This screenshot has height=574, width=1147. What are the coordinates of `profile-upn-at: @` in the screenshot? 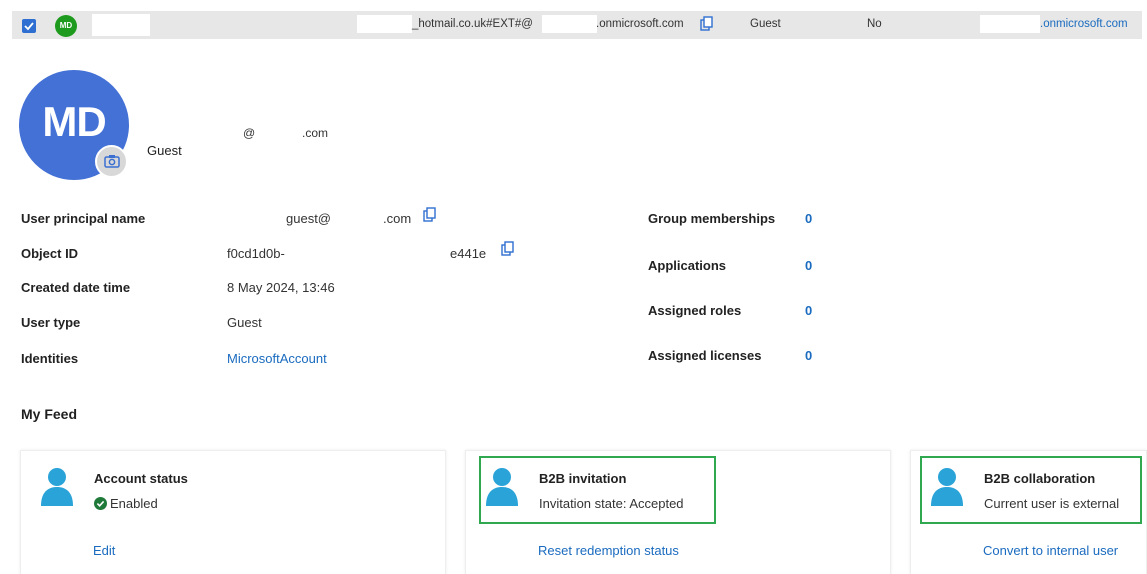 It's located at (249, 133).